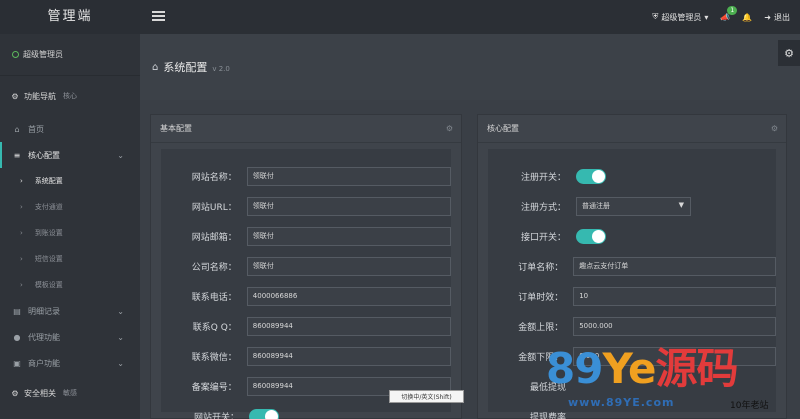  Describe the element at coordinates (541, 327) in the screenshot. I see `field-label: 金额上限：` at that location.